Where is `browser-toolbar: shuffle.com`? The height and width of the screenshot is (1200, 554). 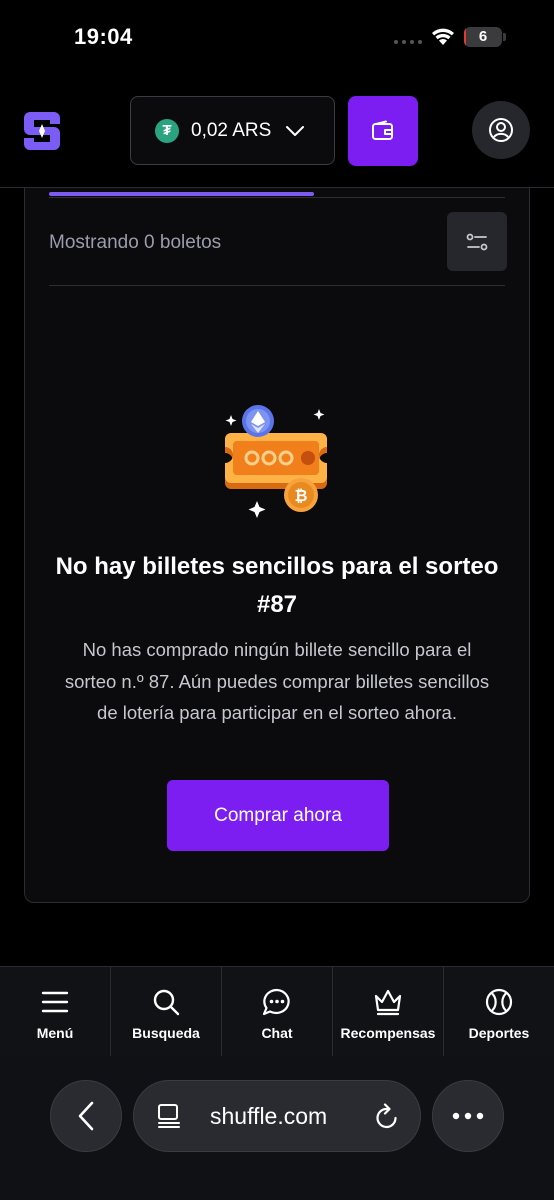
browser-toolbar: shuffle.com is located at coordinates (277, 1128).